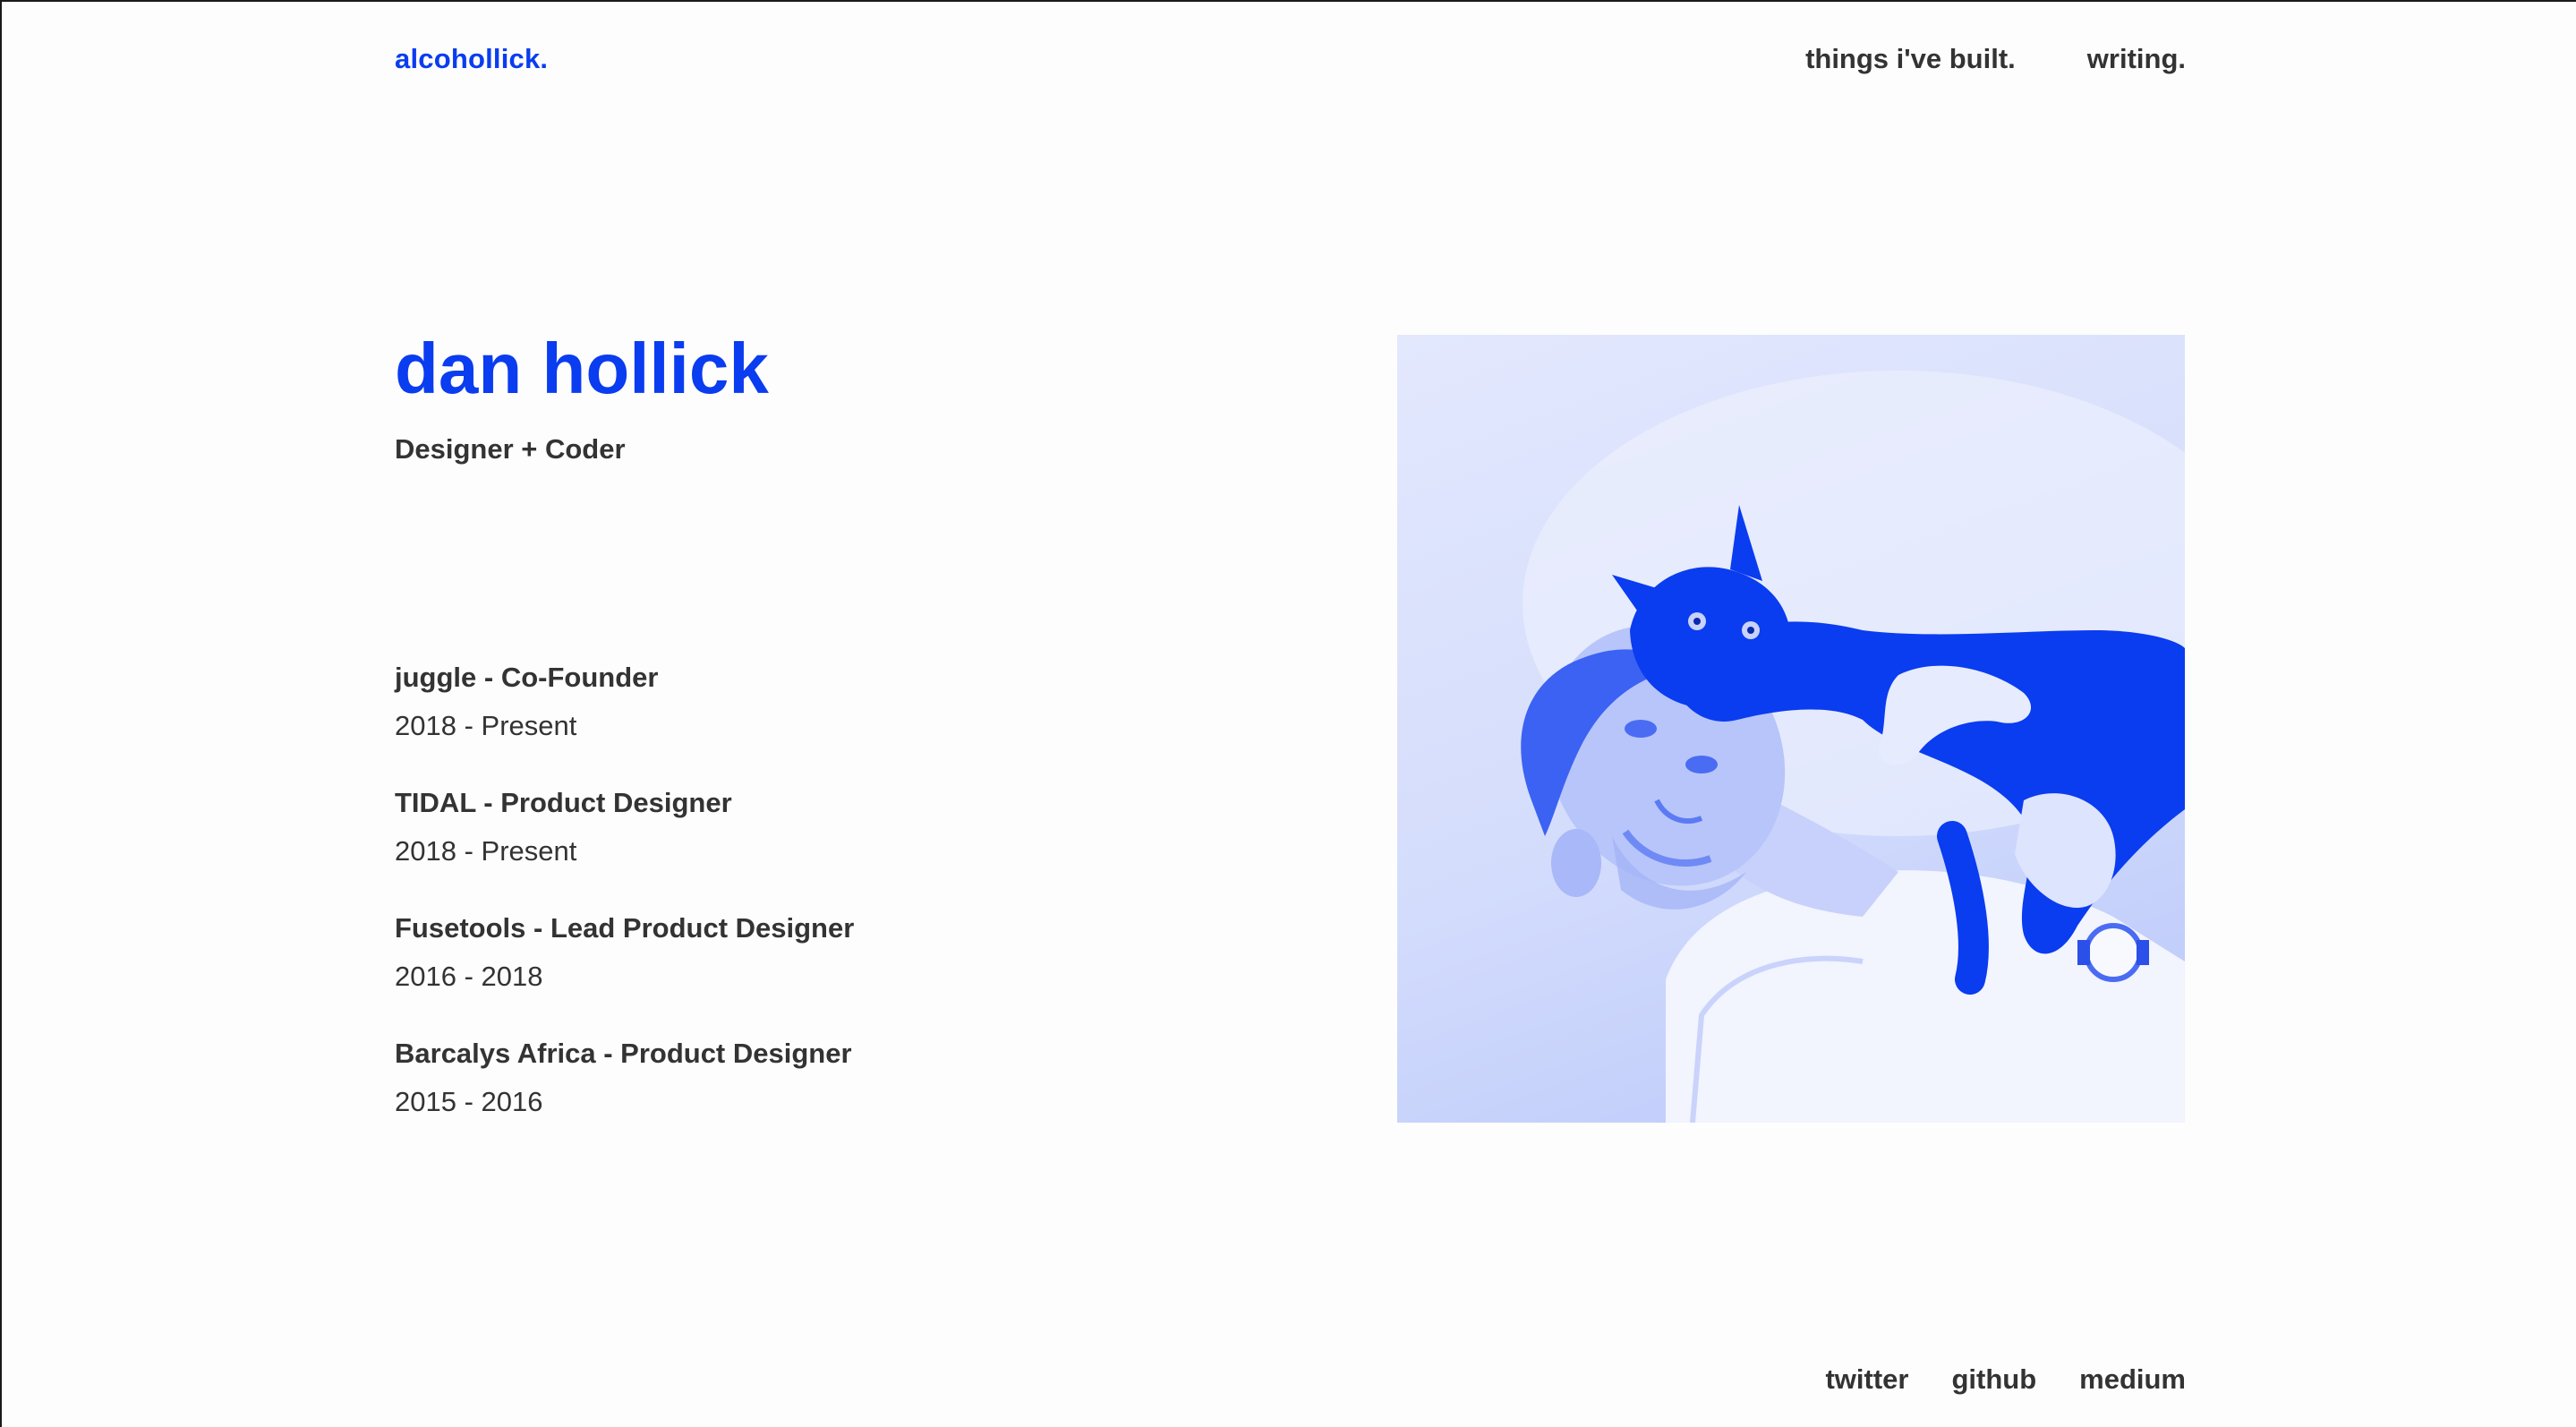 Image resolution: width=2576 pixels, height=1427 pixels. I want to click on footer-link-github: github, so click(1993, 1380).